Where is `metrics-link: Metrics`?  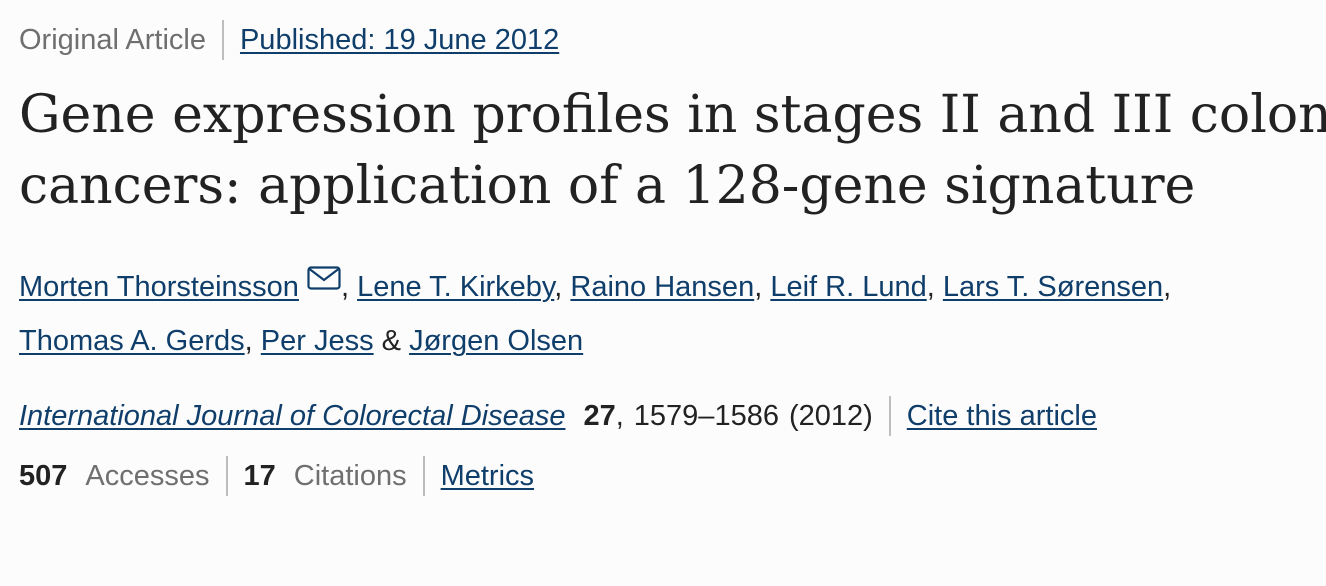 metrics-link: Metrics is located at coordinates (487, 476).